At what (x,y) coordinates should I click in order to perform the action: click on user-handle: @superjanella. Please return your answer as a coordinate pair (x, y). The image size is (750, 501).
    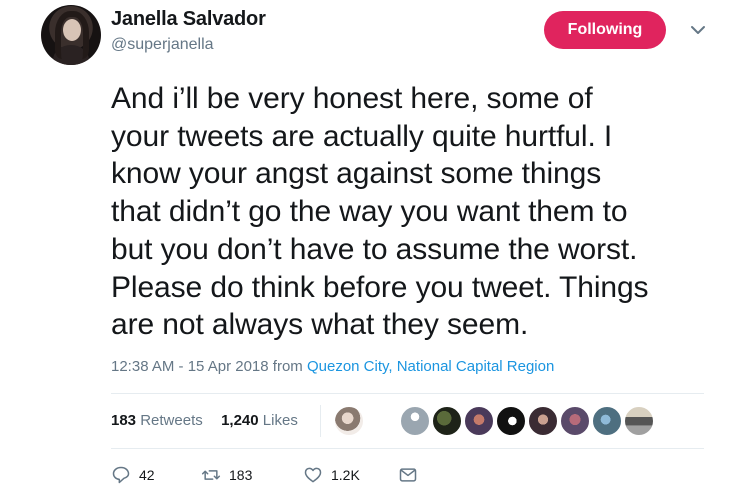
    Looking at the image, I should click on (162, 45).